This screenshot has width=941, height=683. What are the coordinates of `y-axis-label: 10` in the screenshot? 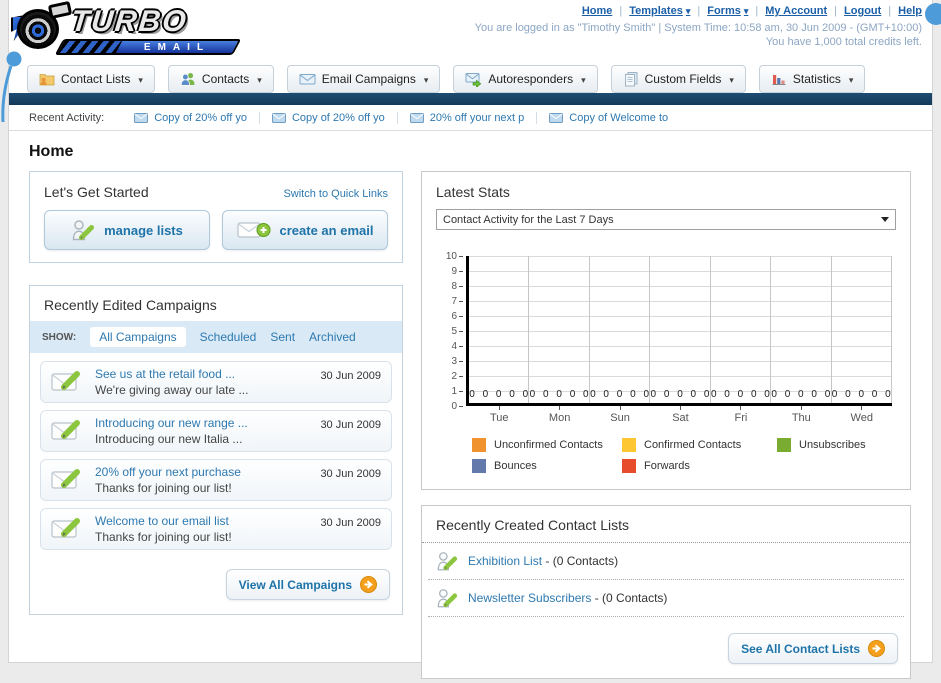 It's located at (451, 257).